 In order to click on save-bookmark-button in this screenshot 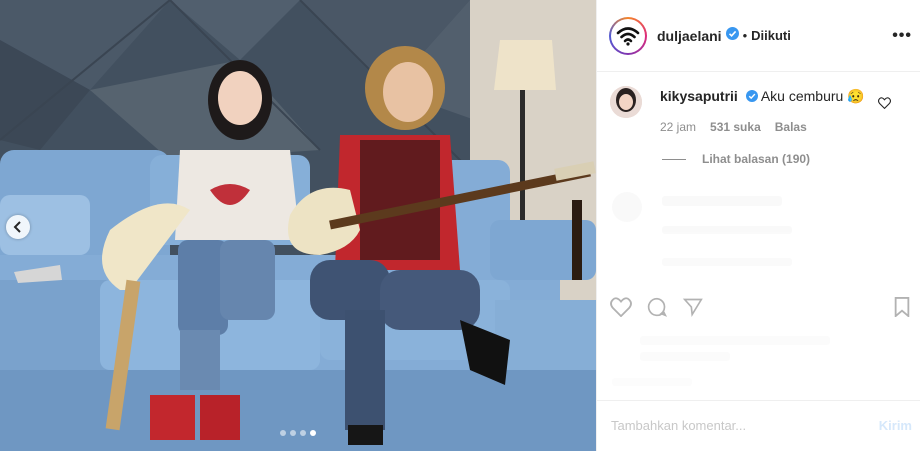, I will do `click(902, 309)`.